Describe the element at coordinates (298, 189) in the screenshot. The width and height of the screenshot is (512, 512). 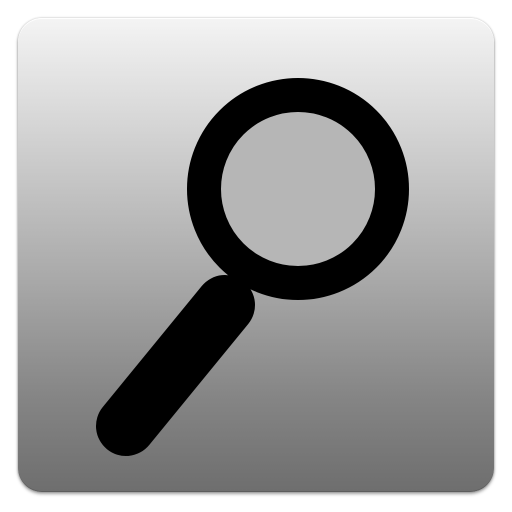
I see `magnifier-lens-glass` at that location.